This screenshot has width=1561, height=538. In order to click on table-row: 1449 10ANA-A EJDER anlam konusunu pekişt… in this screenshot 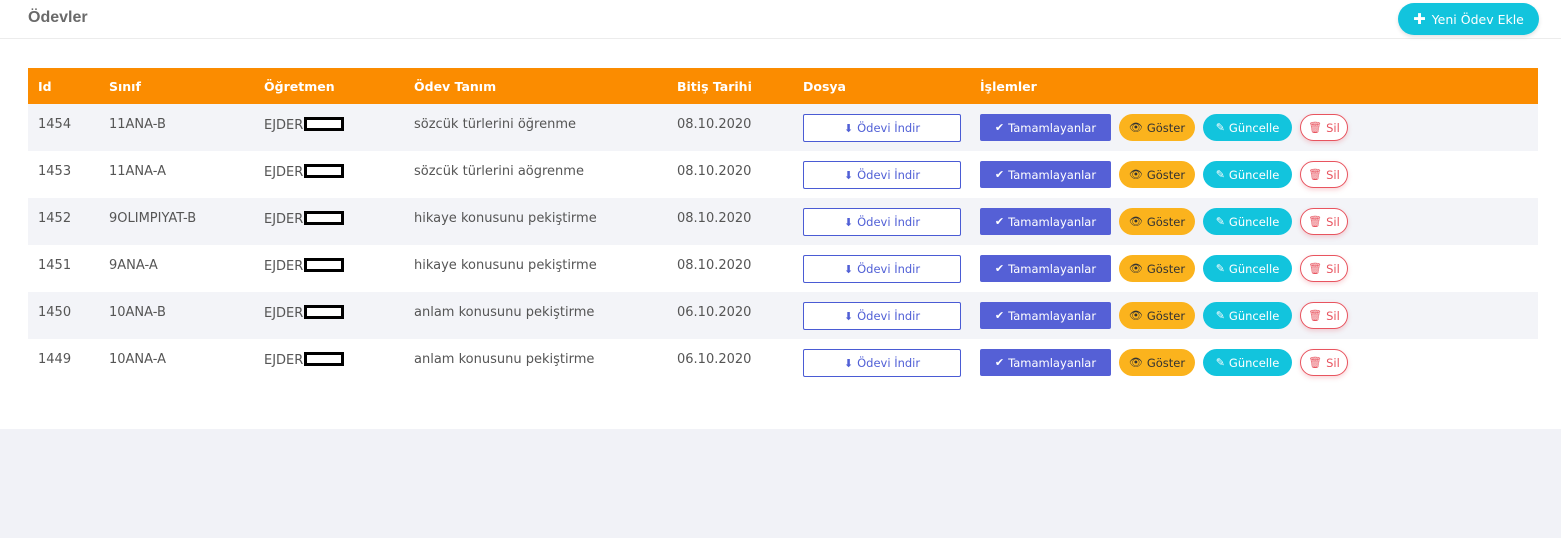, I will do `click(783, 362)`.